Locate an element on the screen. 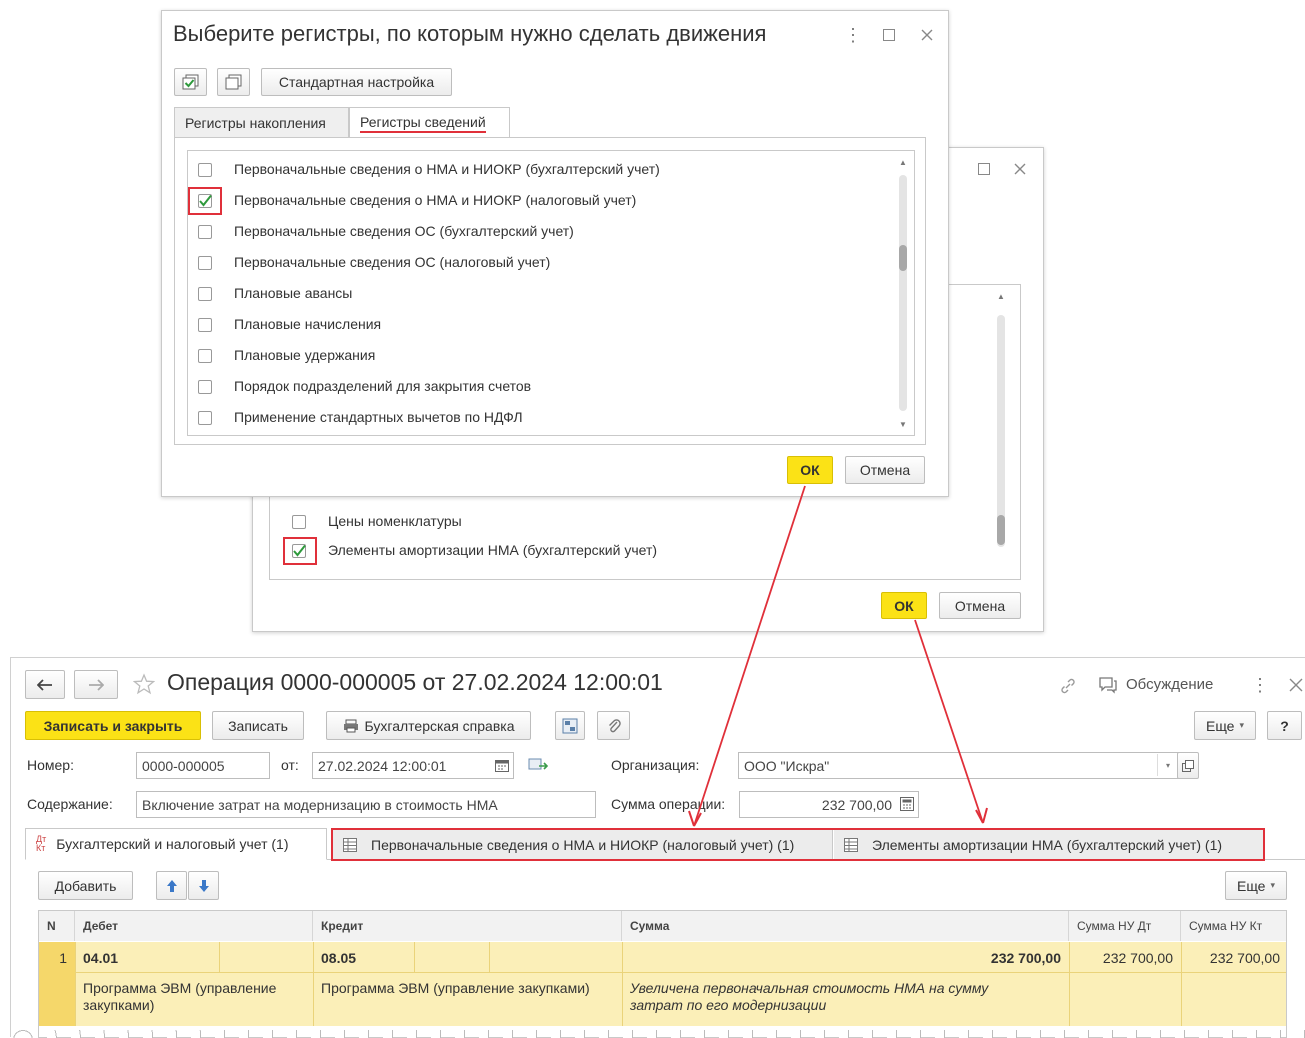 The width and height of the screenshot is (1305, 1038). arrow-to-tax-tab is located at coordinates (749, 656).